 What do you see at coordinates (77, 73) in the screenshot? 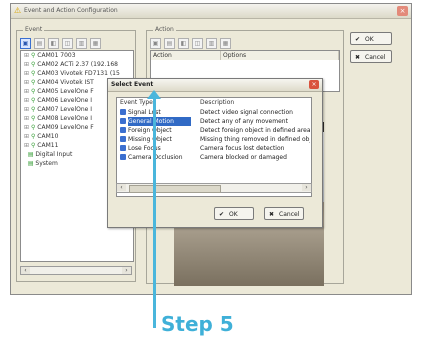
I see `tree-item: ⊞ ⚲ CAM03 Vivotek FD7131 (15` at bounding box center [77, 73].